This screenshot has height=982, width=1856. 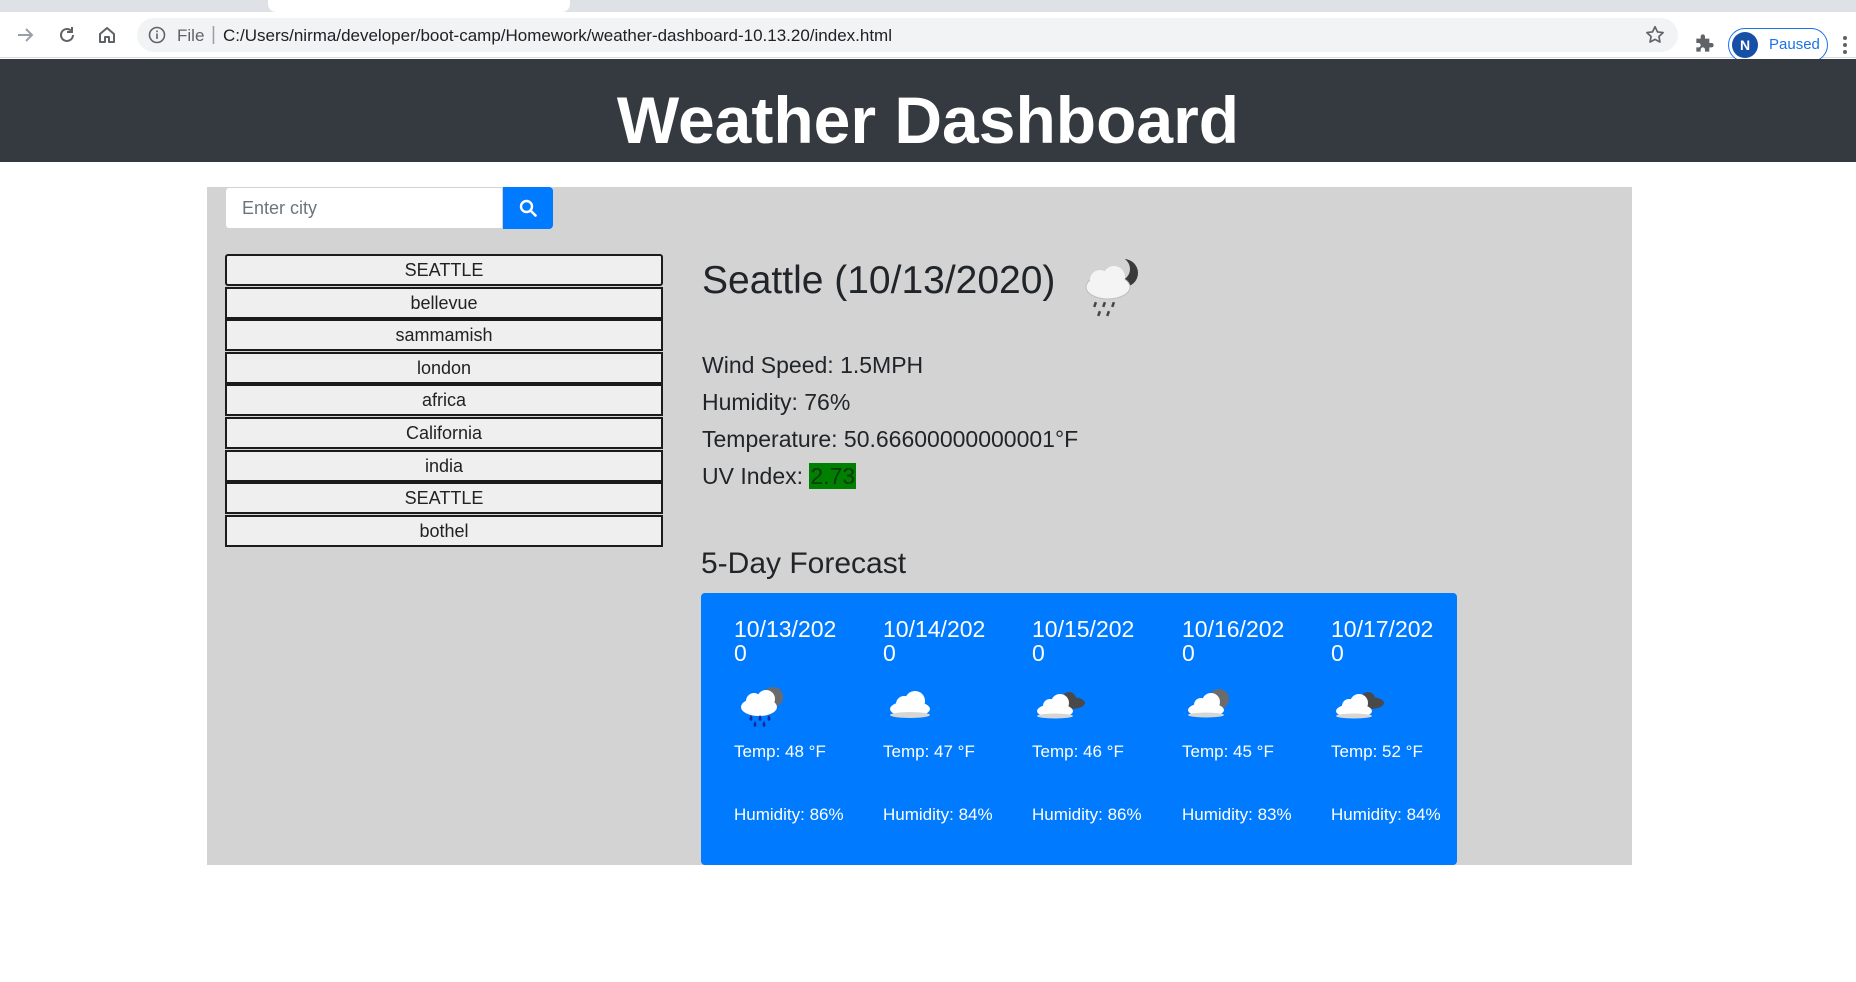 I want to click on home-button, so click(x=107, y=35).